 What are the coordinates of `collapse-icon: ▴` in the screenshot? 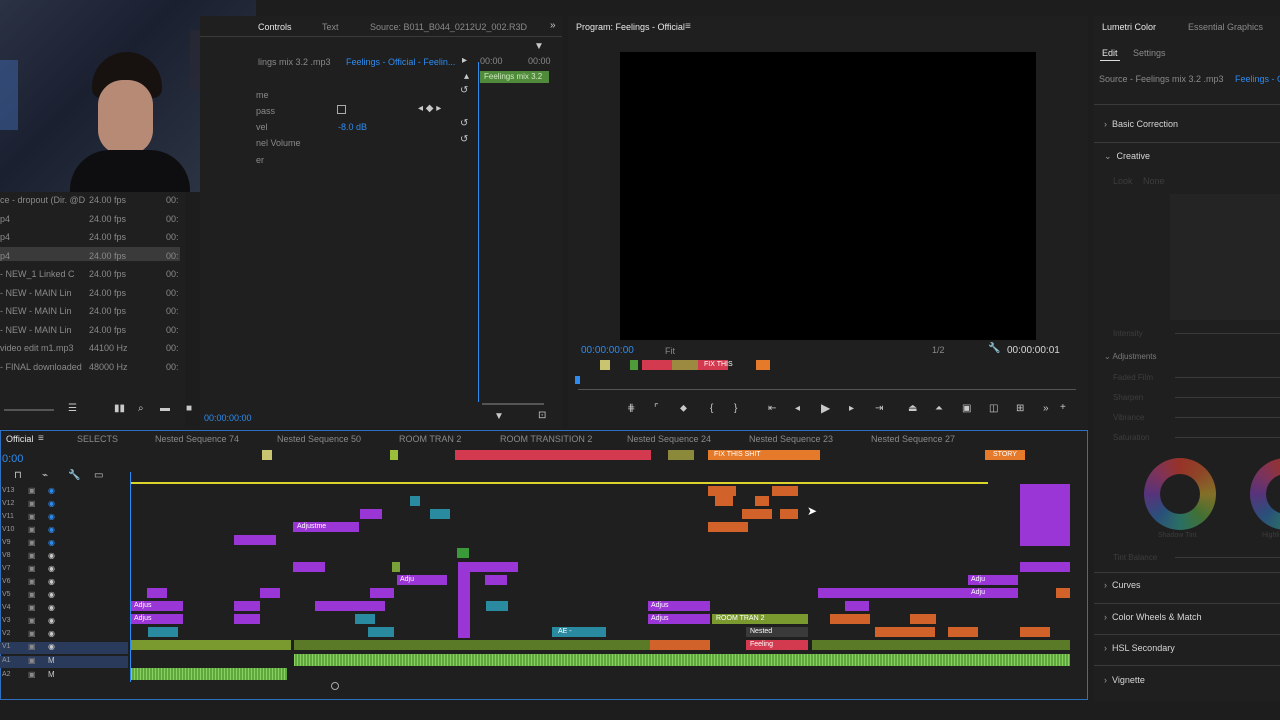 It's located at (466, 77).